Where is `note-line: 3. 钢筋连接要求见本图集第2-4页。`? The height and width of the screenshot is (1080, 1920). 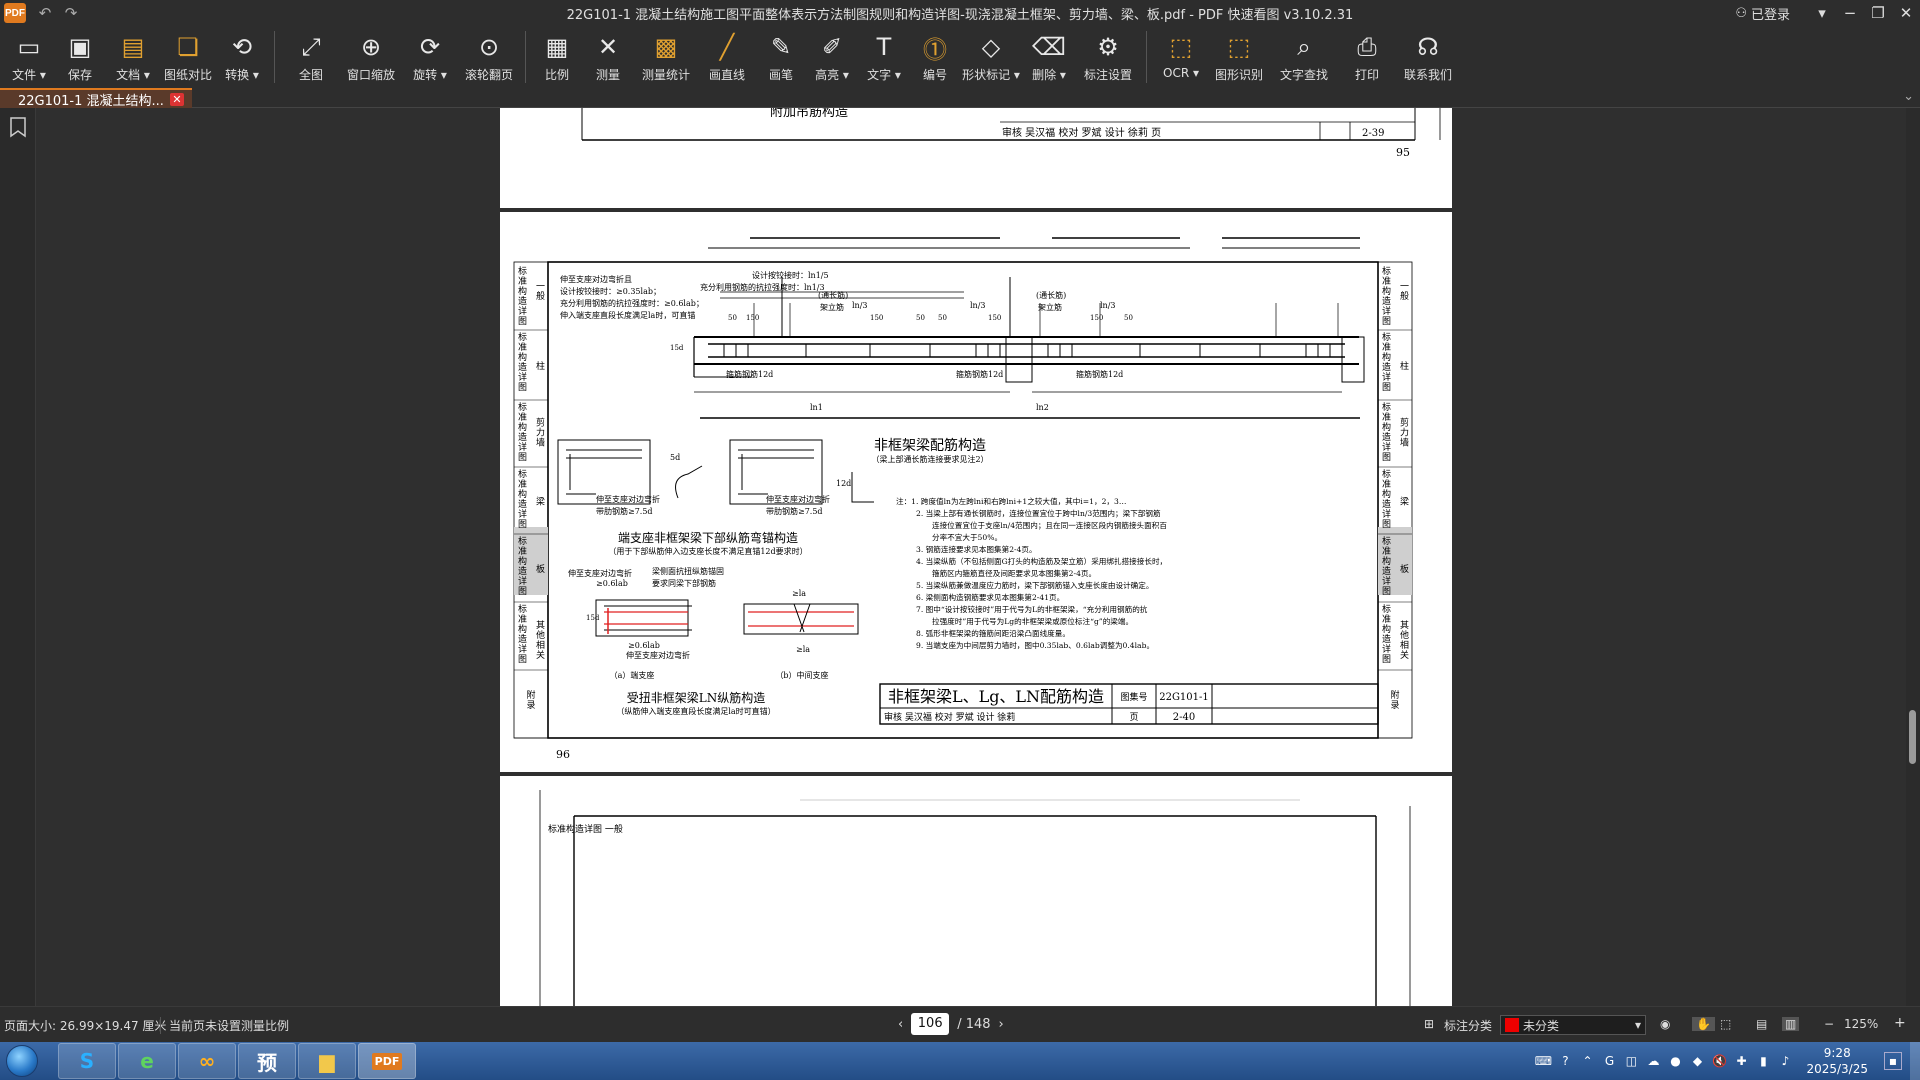 note-line: 3. 钢筋连接要求见本图集第2-4页。 is located at coordinates (976, 549).